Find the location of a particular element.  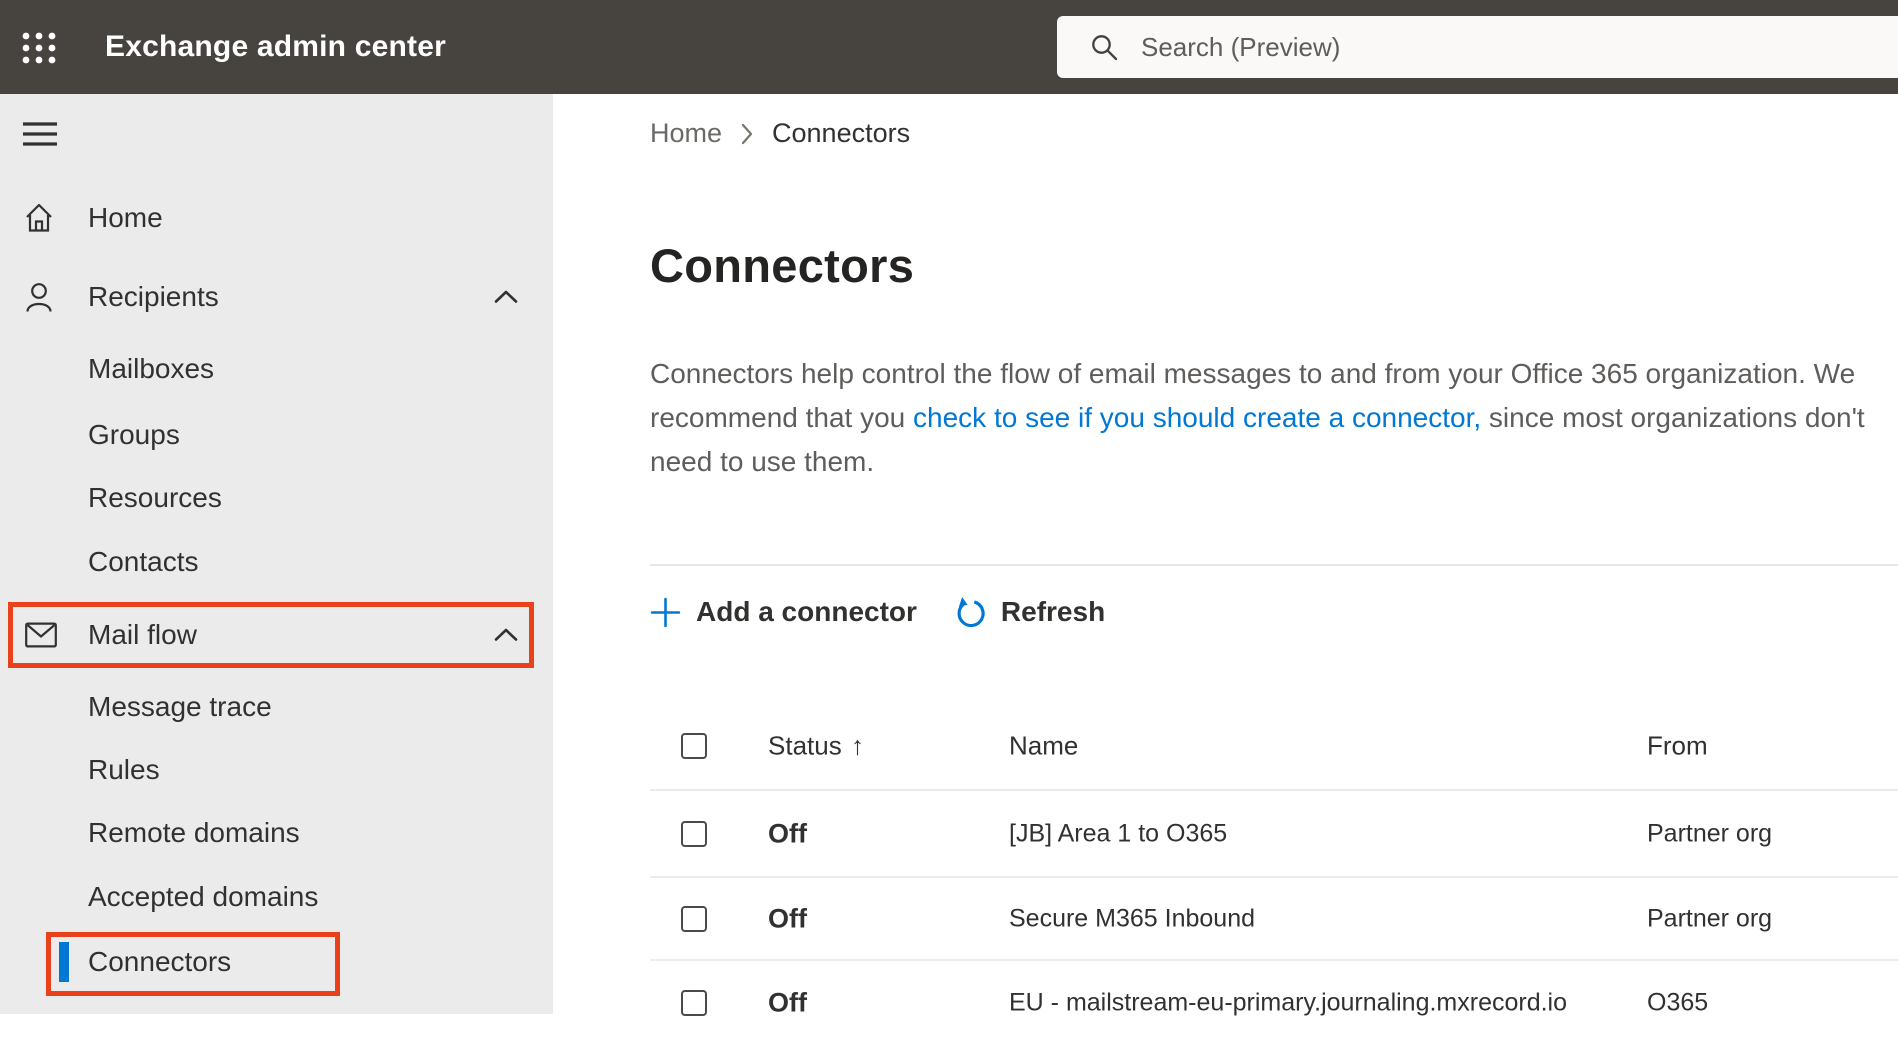

global-search is located at coordinates (1477, 47).